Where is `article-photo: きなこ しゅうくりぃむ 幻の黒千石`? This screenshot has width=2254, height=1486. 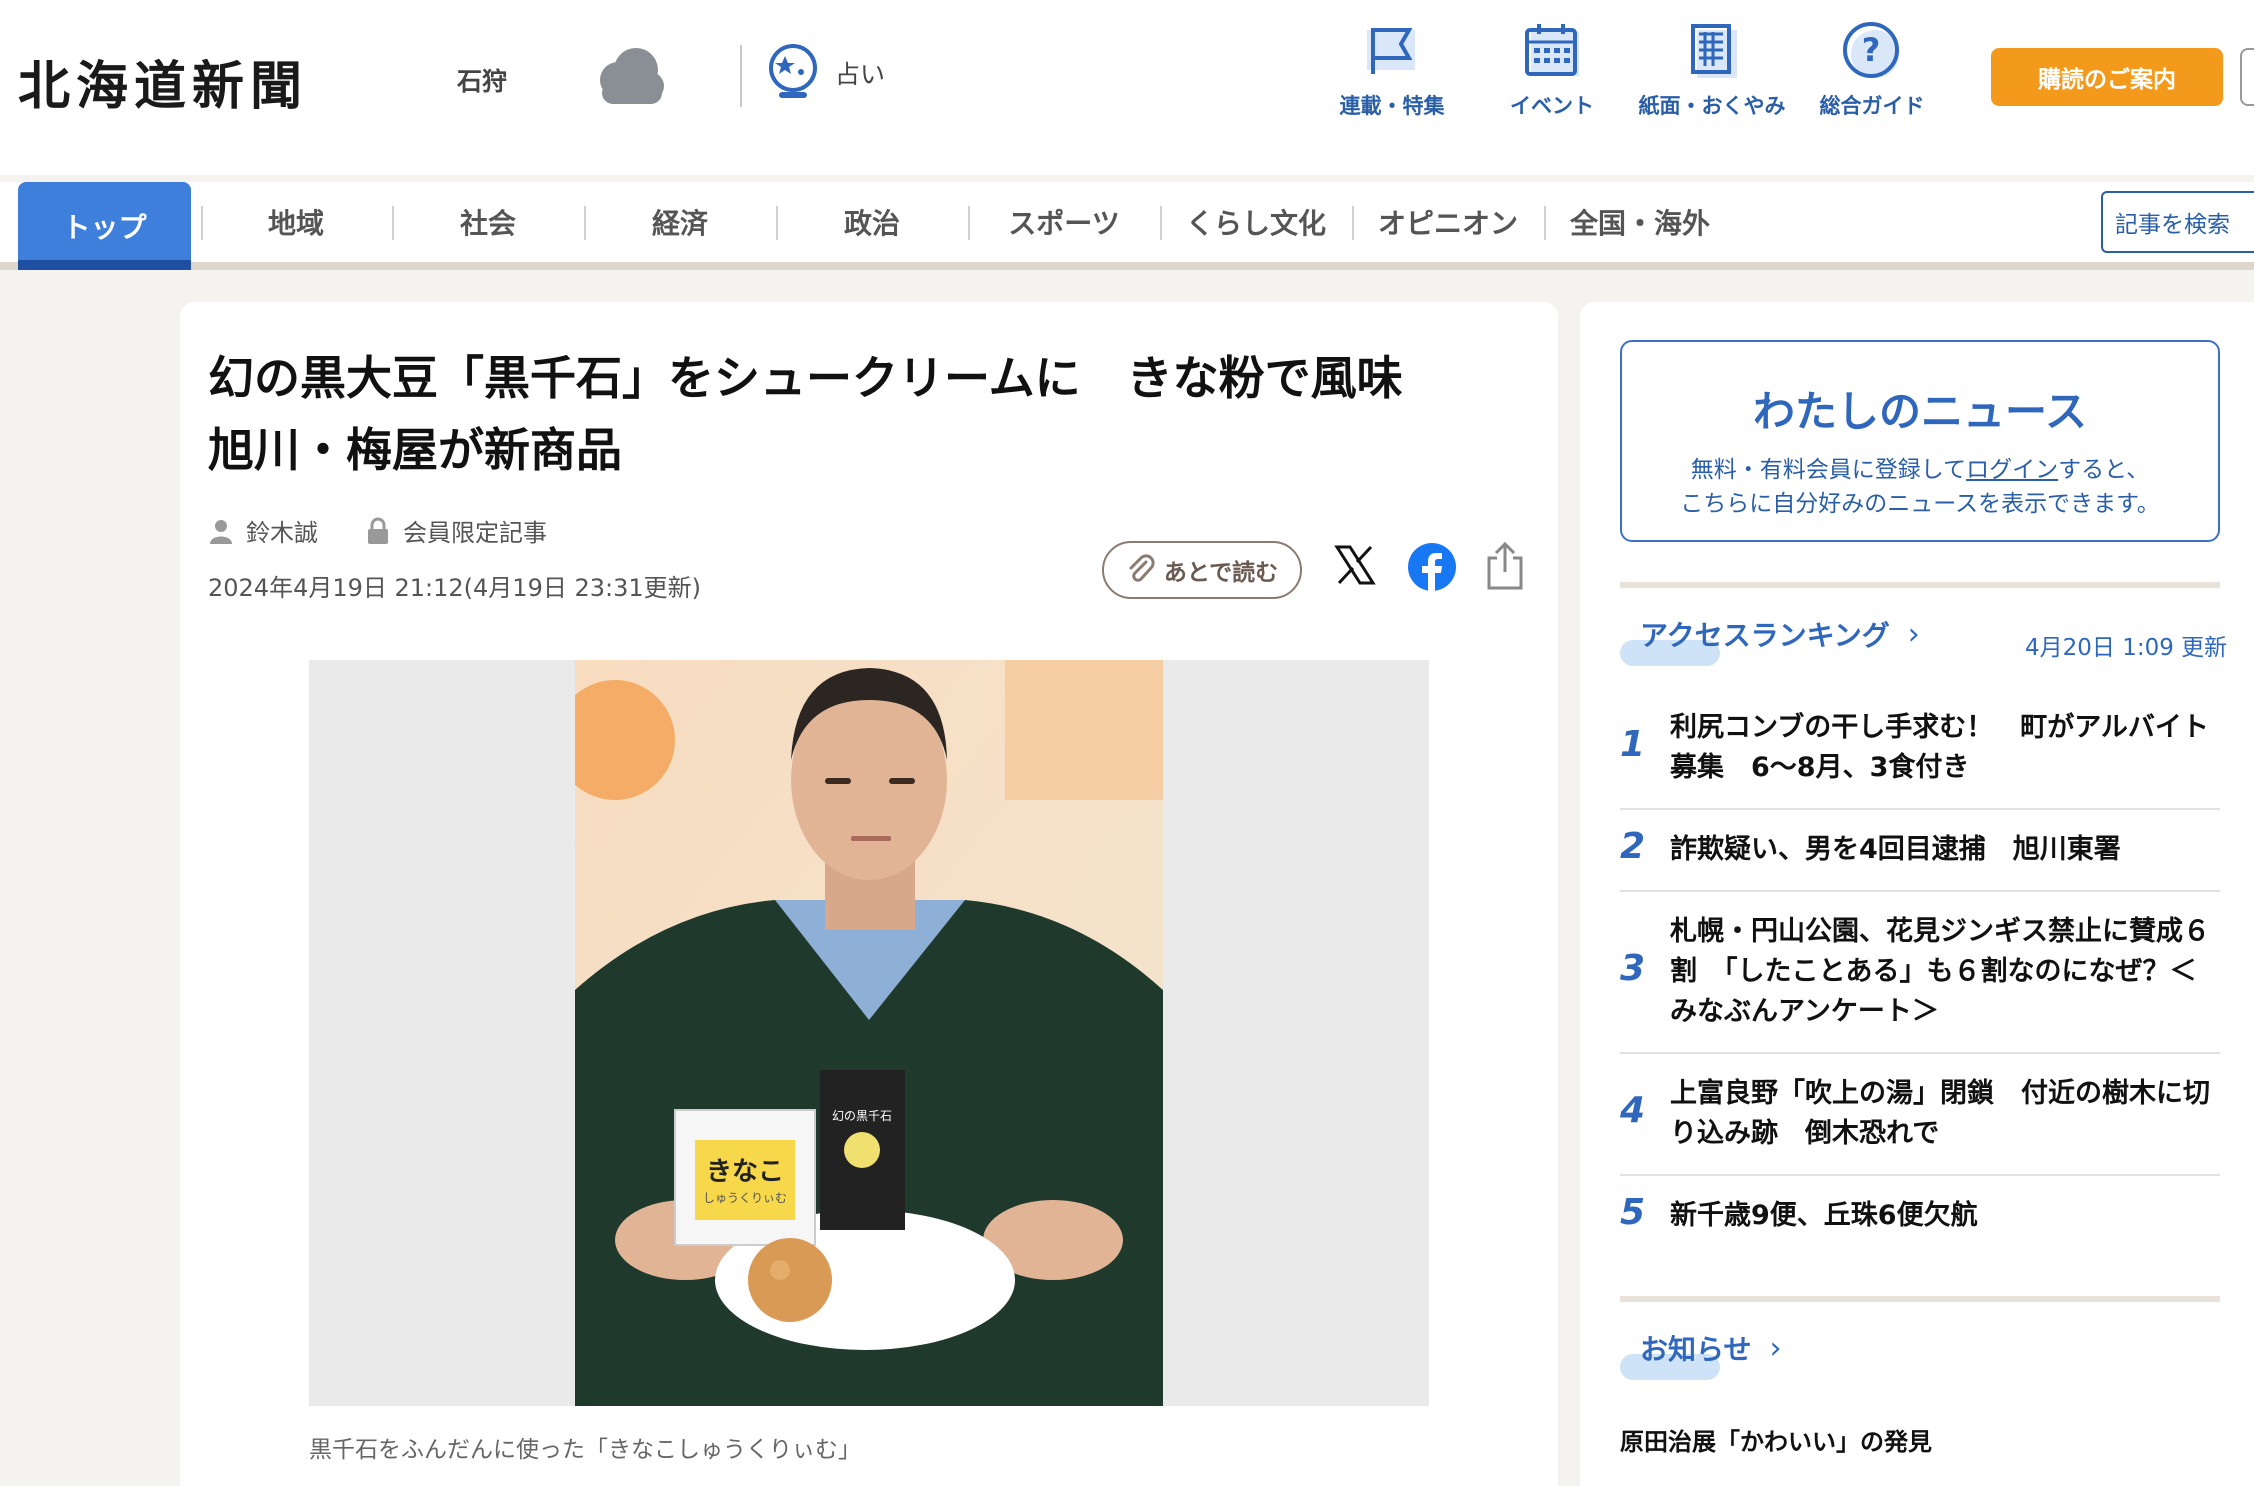
article-photo: きなこ しゅうくりぃむ 幻の黒千石 is located at coordinates (869, 1033).